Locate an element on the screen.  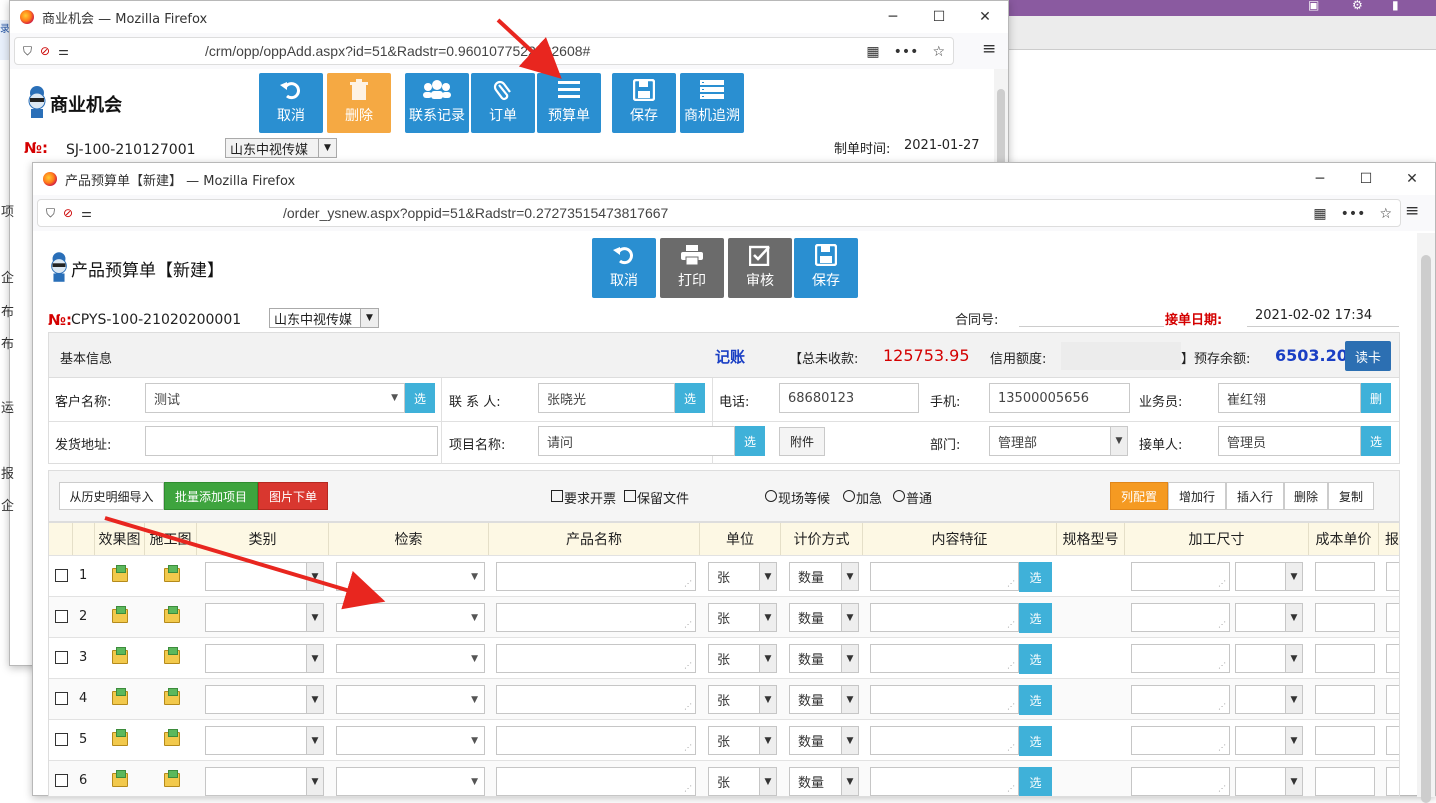
annotation-arrow-to-budget is located at coordinates (529, 48).